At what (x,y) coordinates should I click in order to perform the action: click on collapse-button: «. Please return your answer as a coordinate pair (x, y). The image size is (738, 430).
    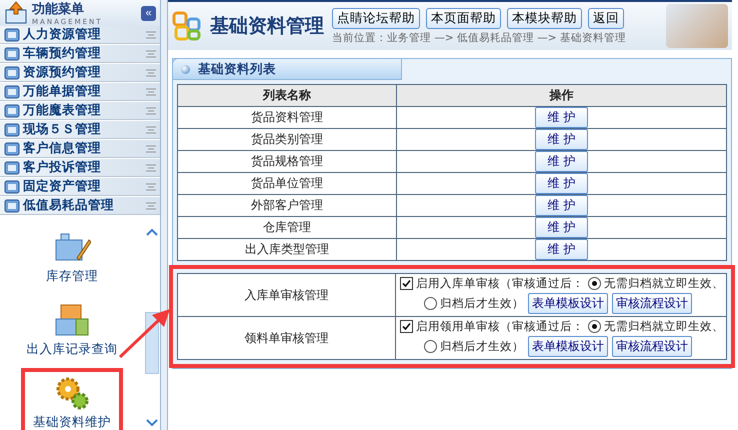
    Looking at the image, I should click on (148, 13).